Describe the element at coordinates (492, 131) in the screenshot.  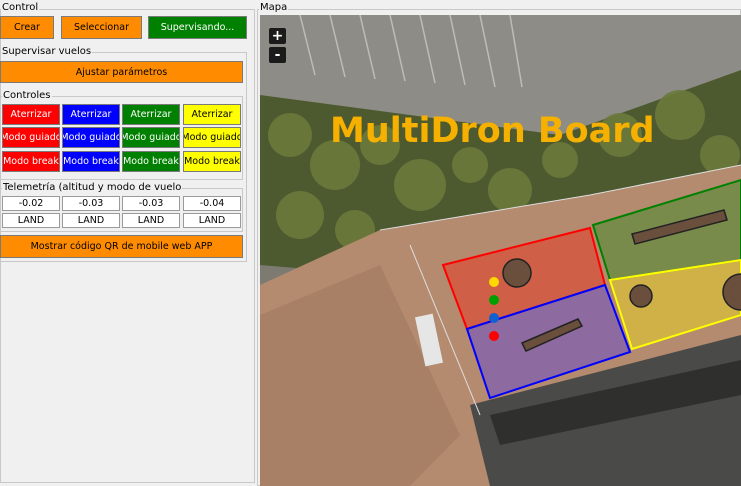
I see `board-title: MultiDron Board` at that location.